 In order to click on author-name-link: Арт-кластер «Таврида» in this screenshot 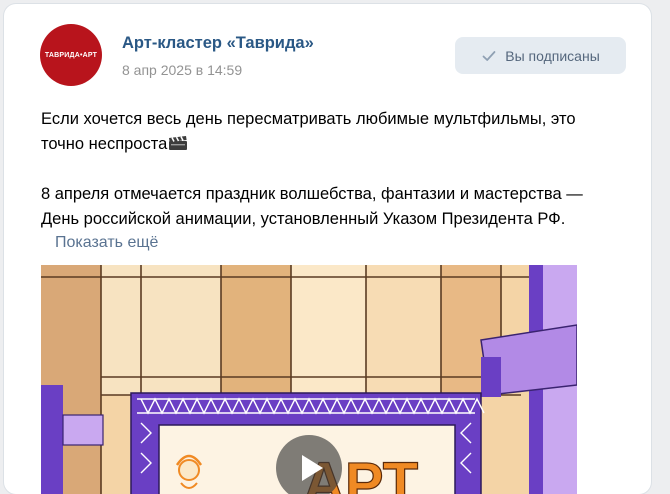, I will do `click(218, 43)`.